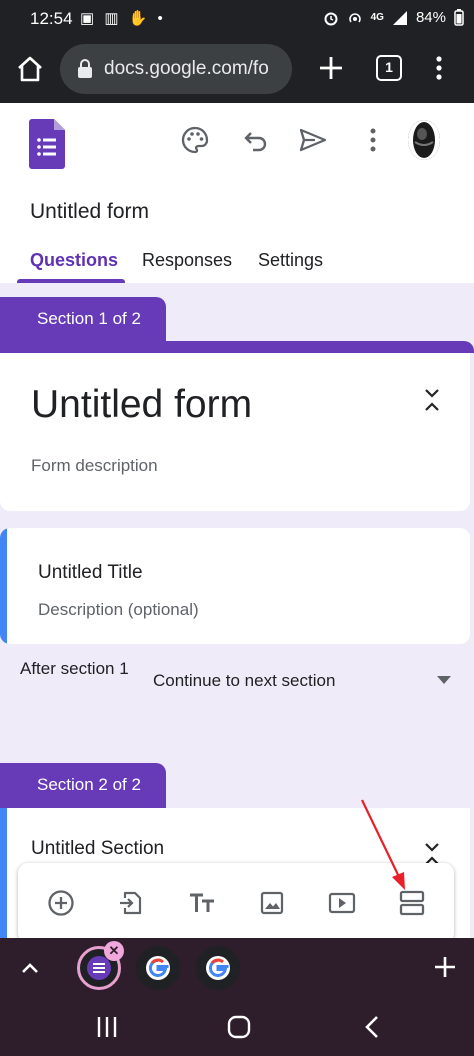 This screenshot has height=1056, width=474. I want to click on google-forms-logo-icon, so click(47, 144).